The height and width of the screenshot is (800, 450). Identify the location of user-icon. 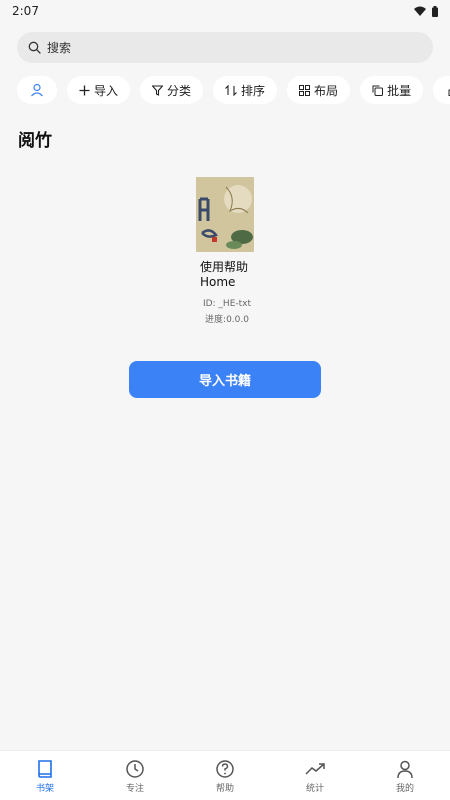
(37, 90).